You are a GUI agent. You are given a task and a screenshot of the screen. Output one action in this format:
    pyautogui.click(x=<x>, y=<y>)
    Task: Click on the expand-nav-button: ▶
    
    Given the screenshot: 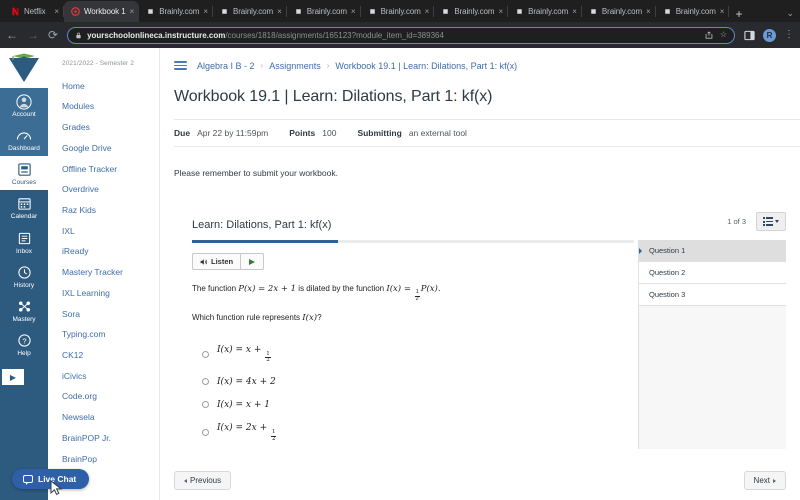 What is the action you would take?
    pyautogui.click(x=13, y=377)
    